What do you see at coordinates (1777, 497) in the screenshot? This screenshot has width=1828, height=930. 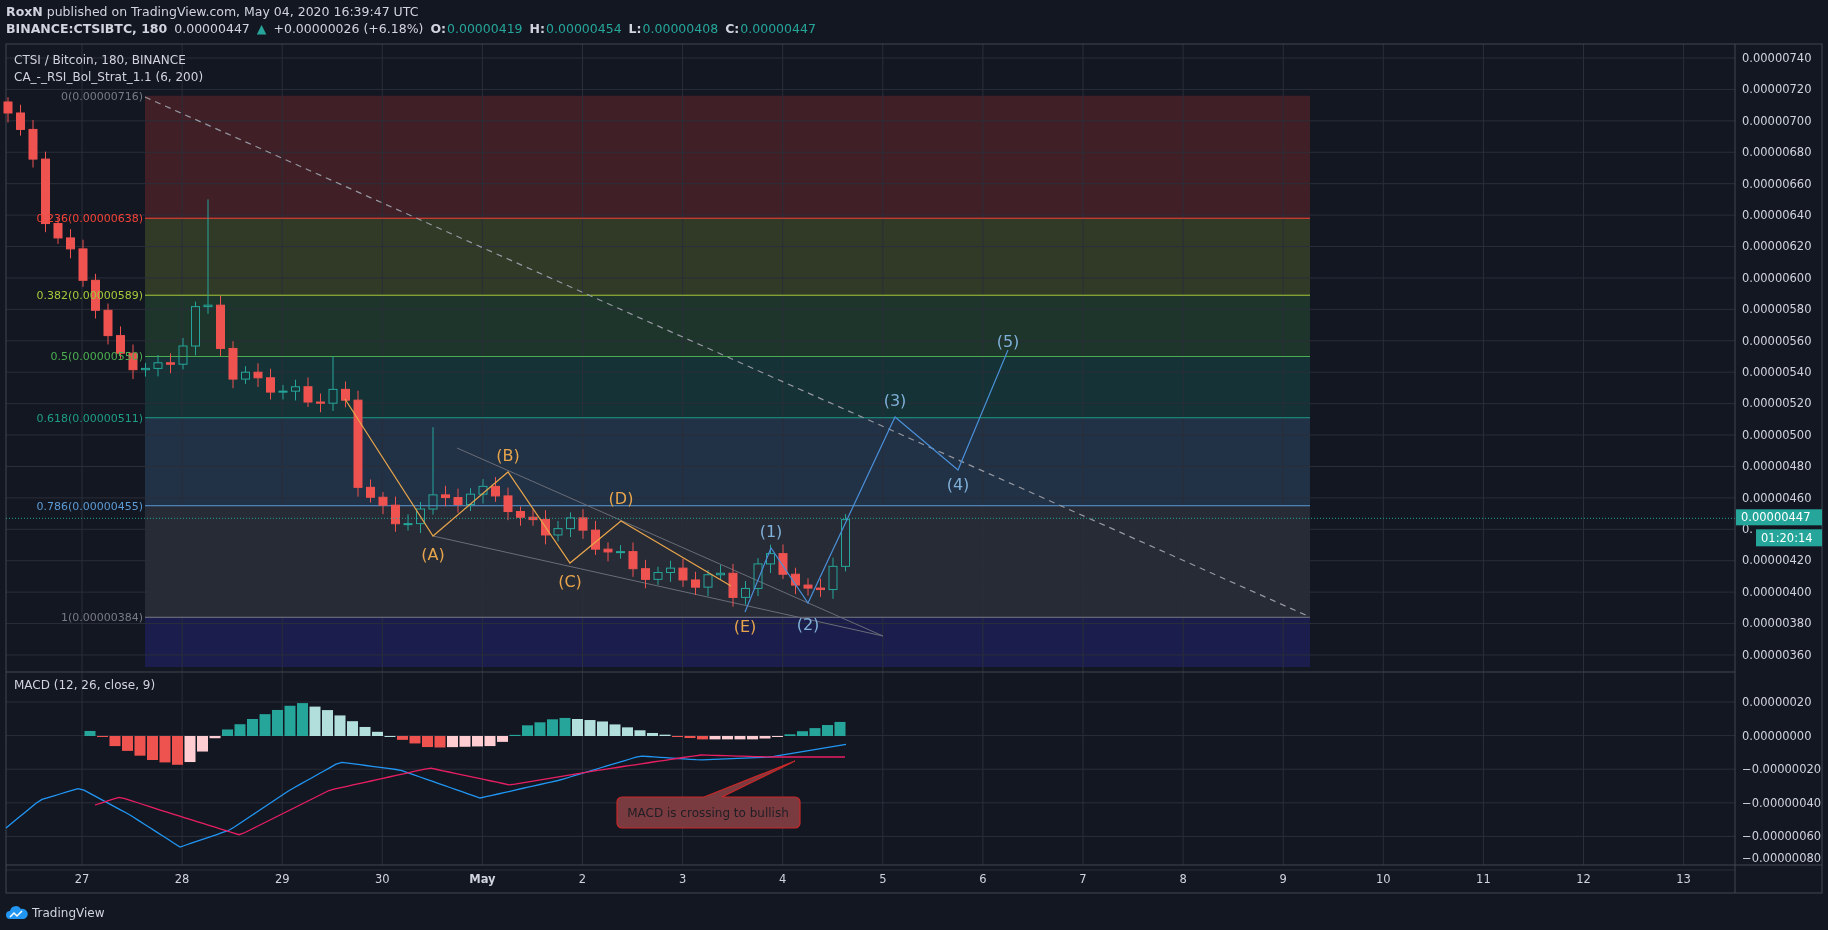 I see `price-axis-label: 0.00000460` at bounding box center [1777, 497].